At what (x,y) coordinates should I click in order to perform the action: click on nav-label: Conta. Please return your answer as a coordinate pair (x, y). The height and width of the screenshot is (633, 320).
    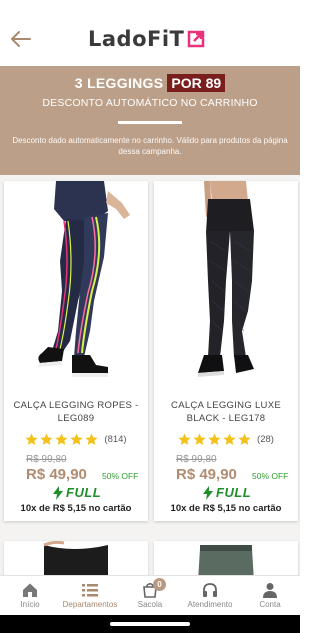
    Looking at the image, I should click on (270, 604).